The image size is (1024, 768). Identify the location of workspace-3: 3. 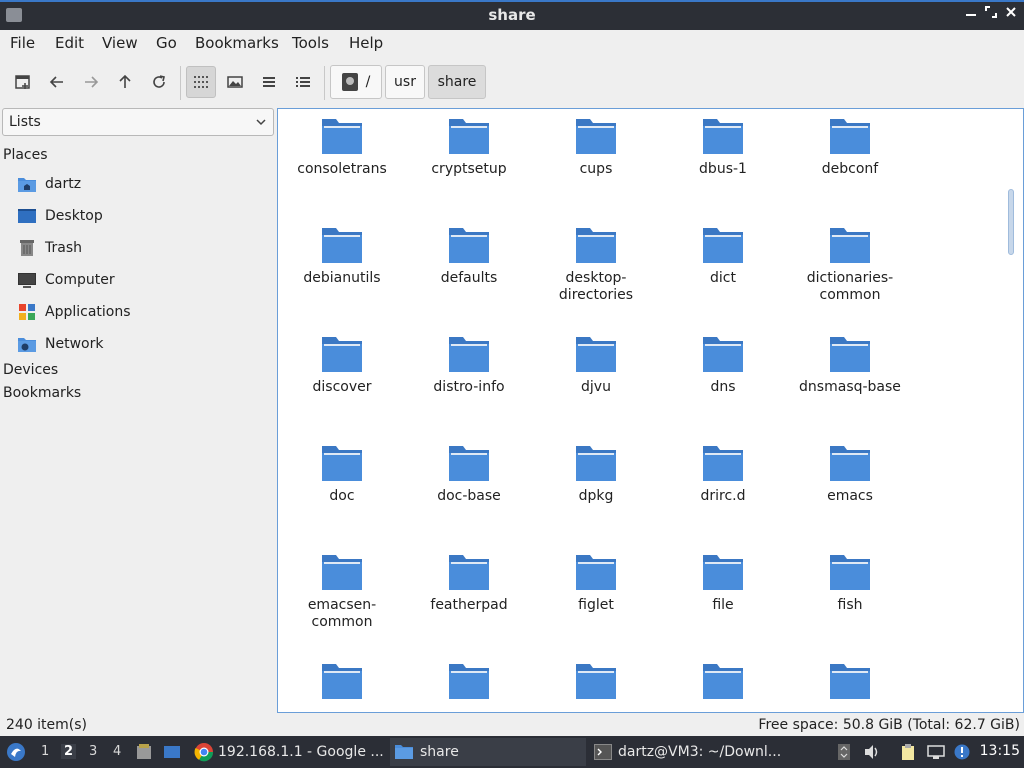
(93, 751).